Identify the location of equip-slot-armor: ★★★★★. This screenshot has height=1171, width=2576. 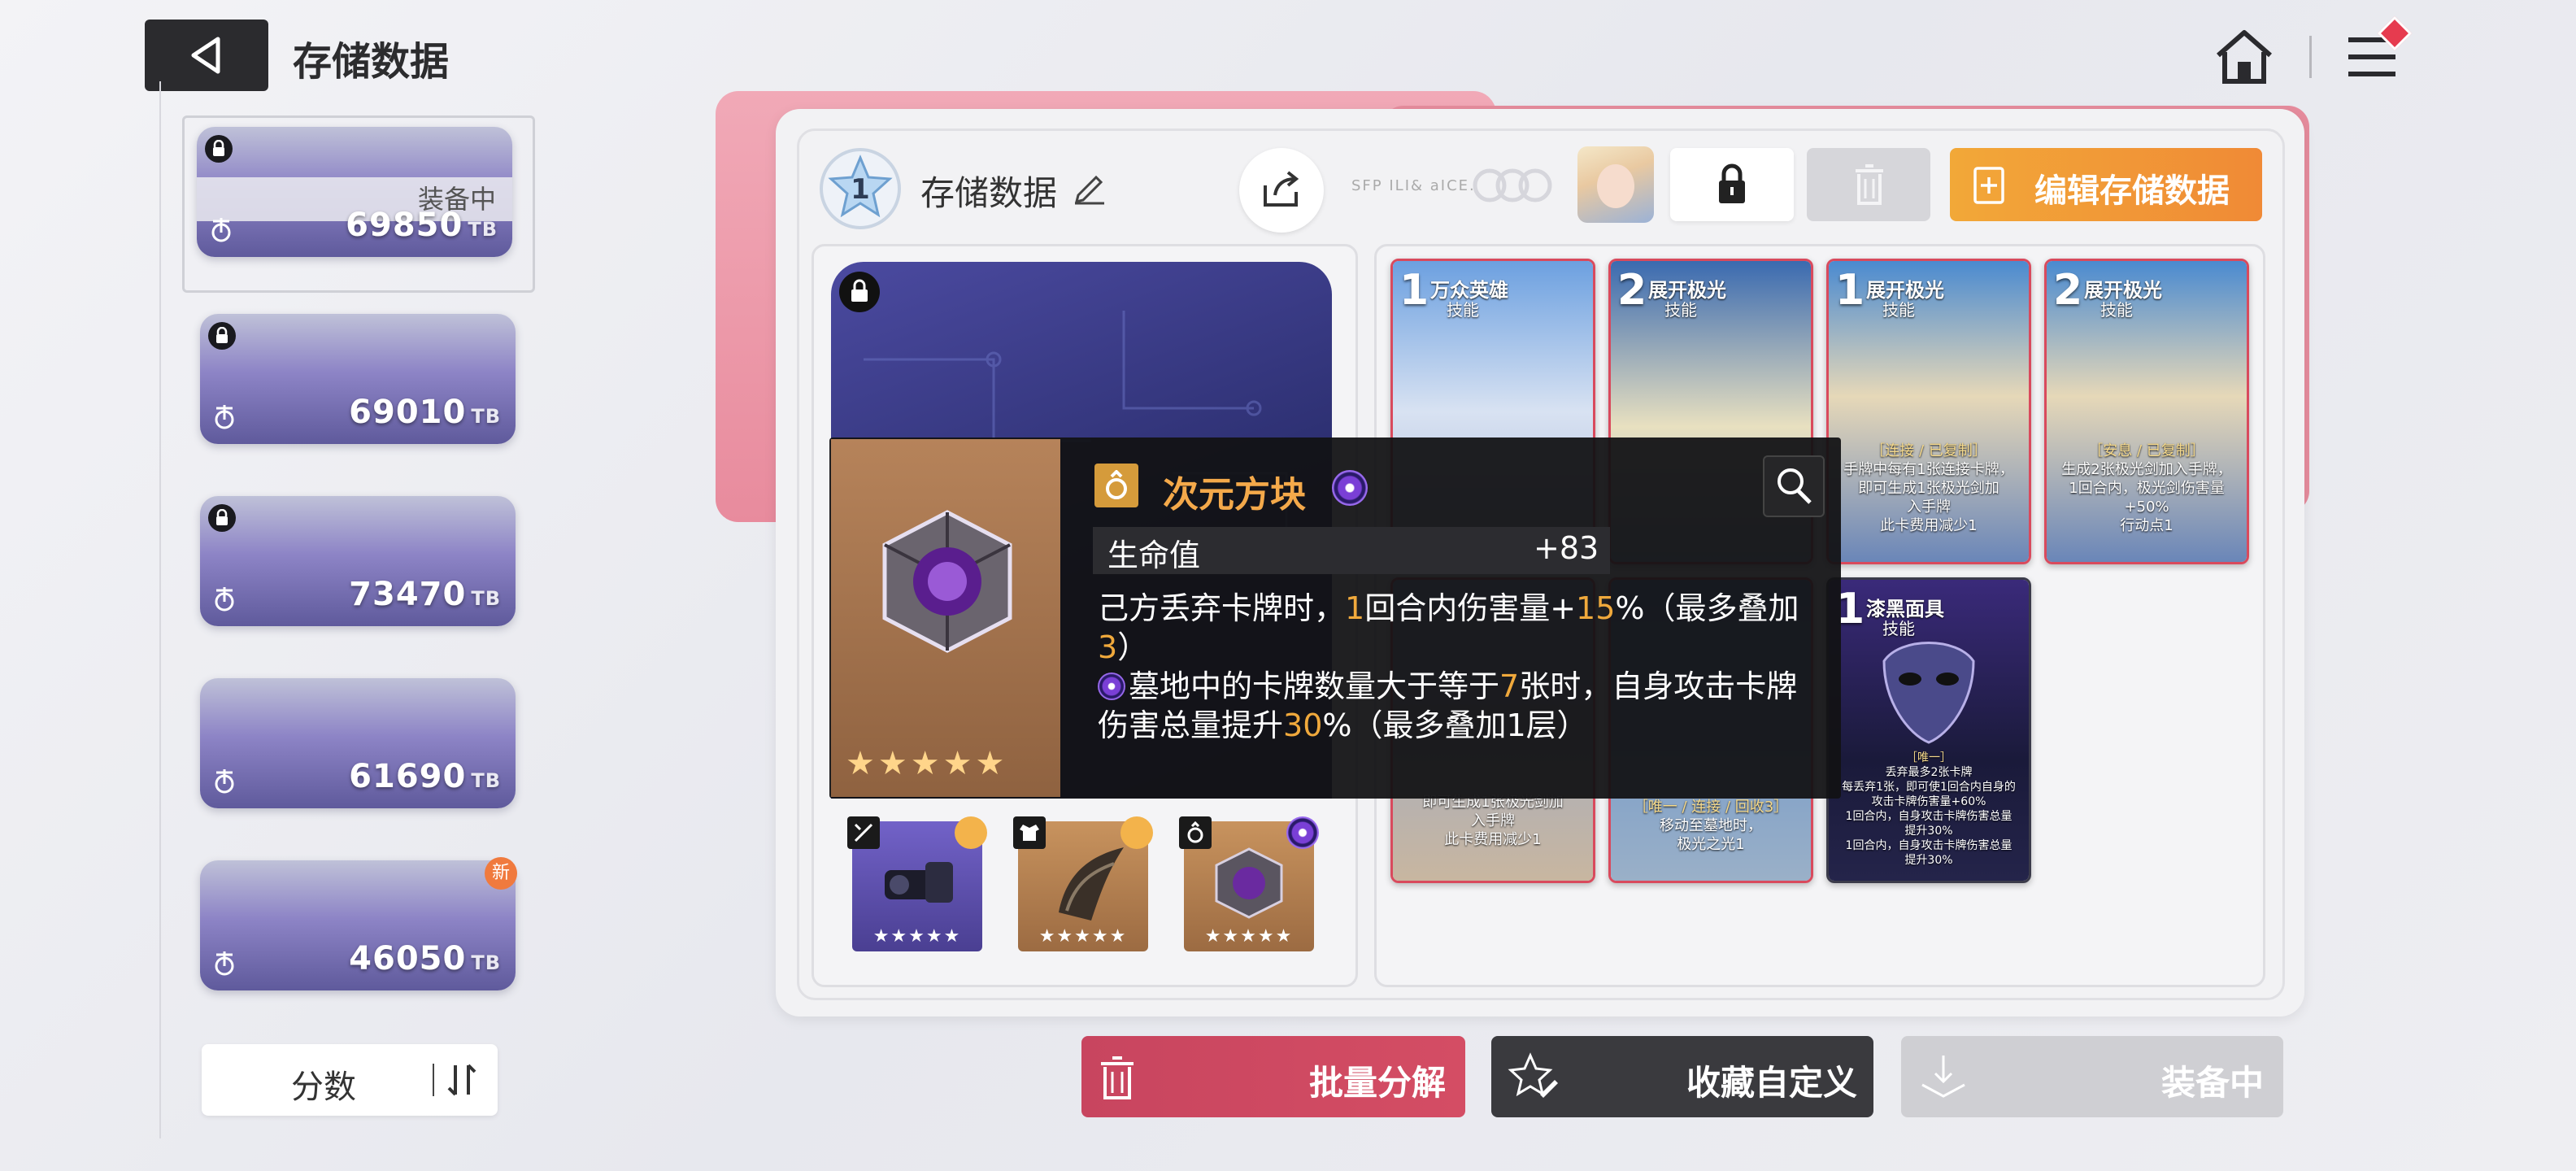
(1083, 883).